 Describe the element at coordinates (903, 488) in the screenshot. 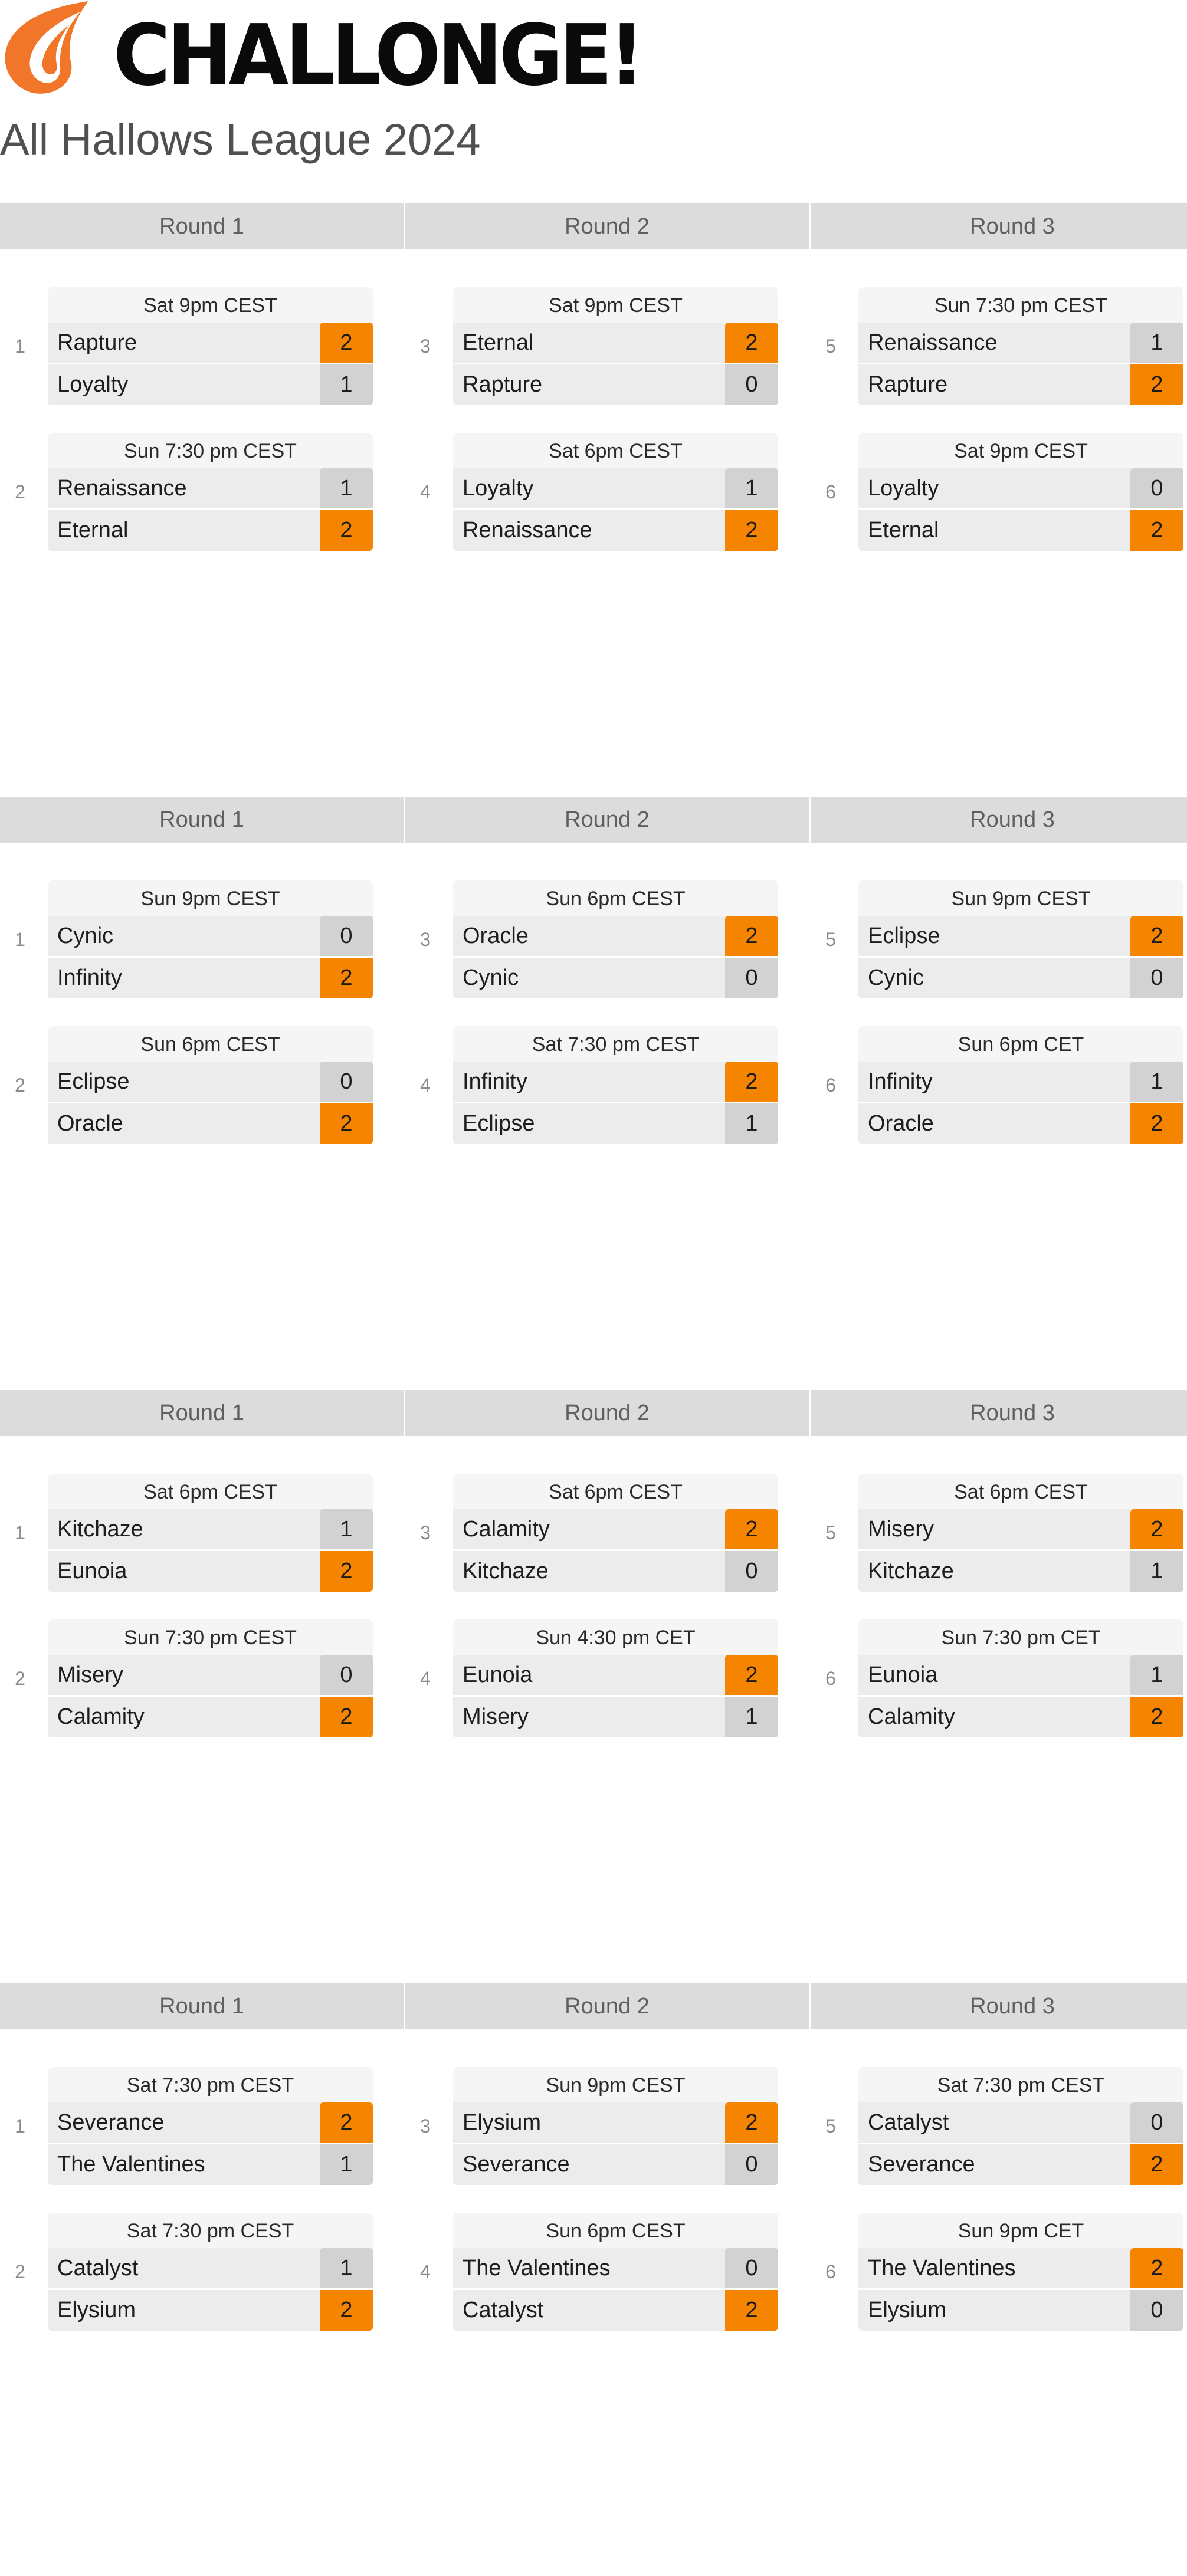

I see `player-name: Loyalty` at that location.